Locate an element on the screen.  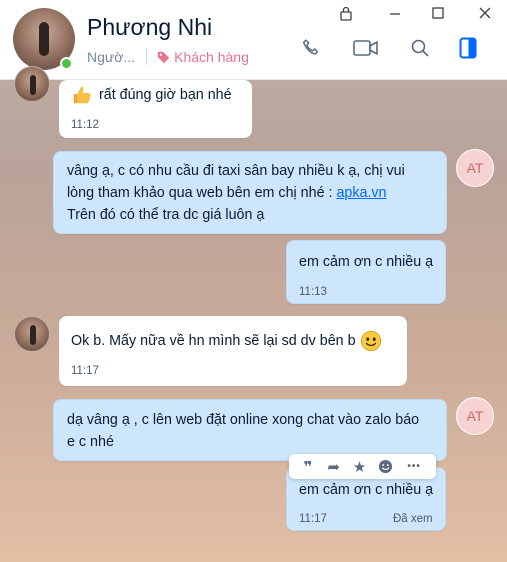
message-text-fragment: lòng tham khảo qua web bên em chị nhé : is located at coordinates (202, 193).